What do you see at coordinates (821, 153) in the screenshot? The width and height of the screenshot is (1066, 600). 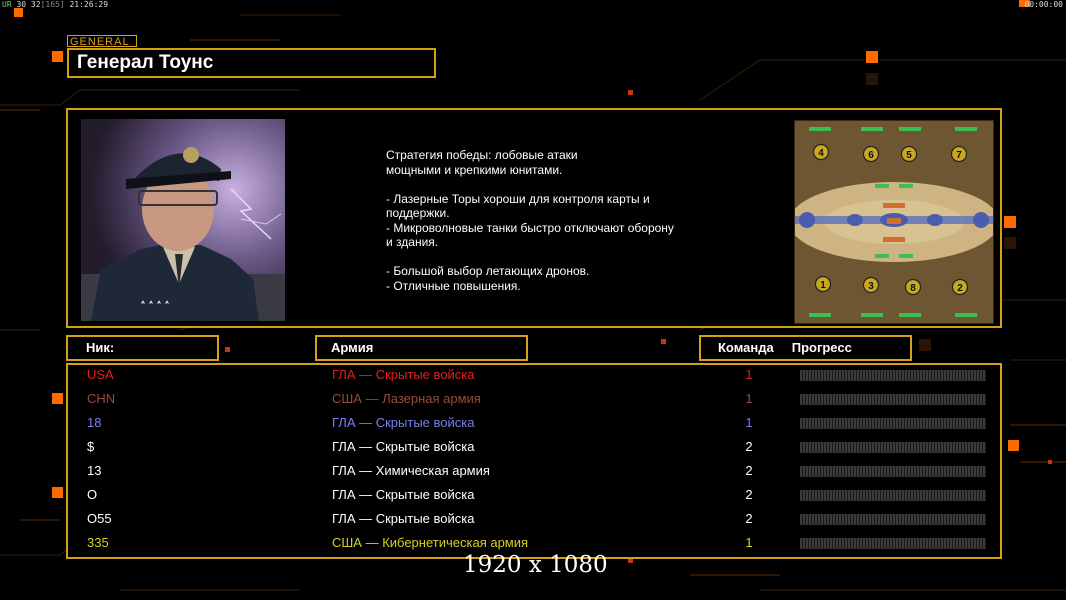 I see `map-slot-top-1: 4` at bounding box center [821, 153].